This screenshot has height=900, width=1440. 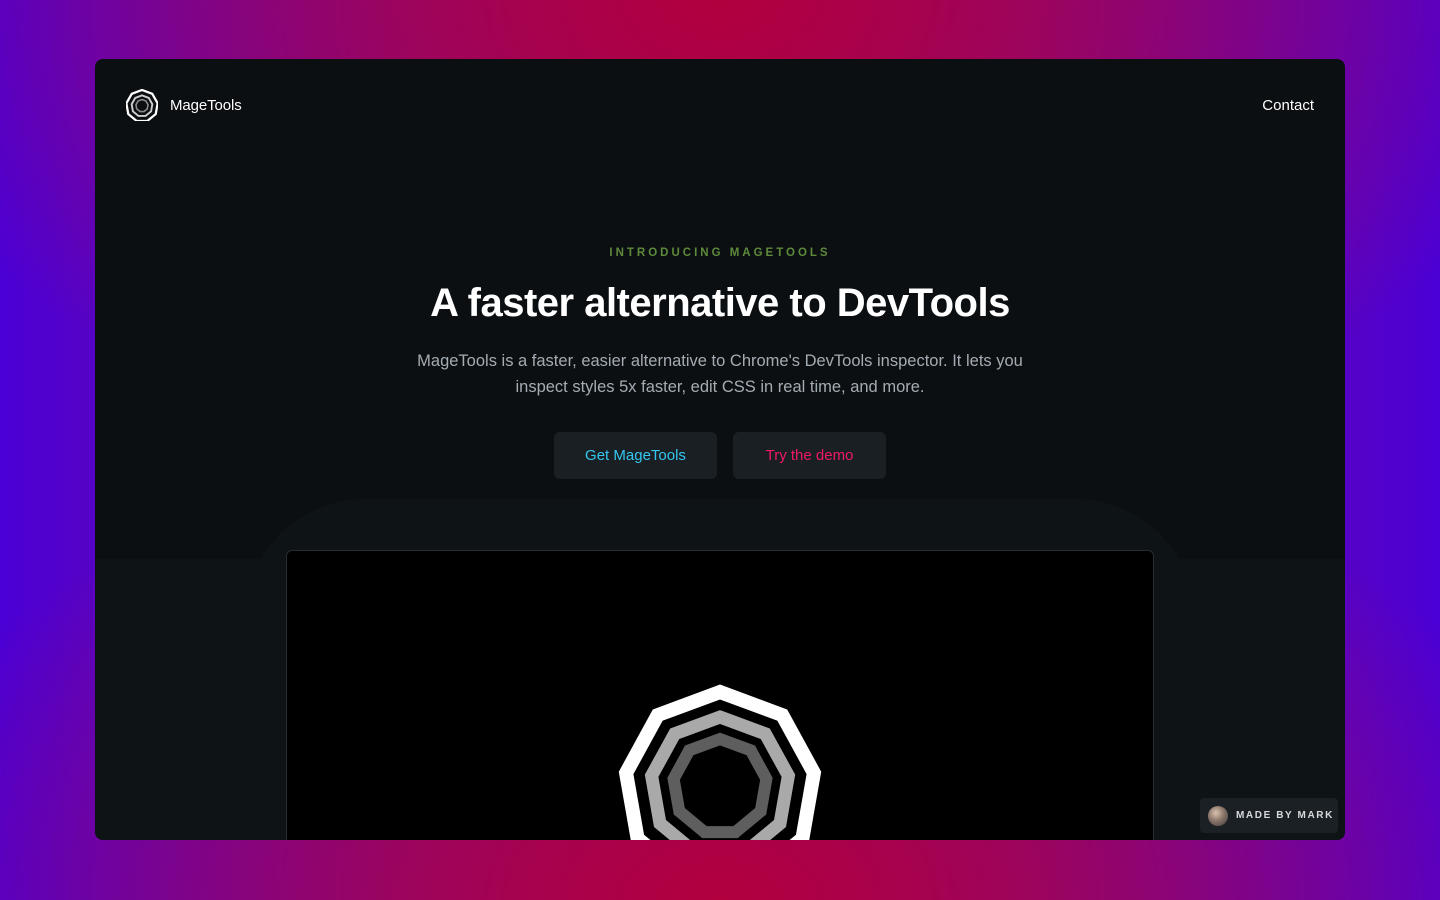 What do you see at coordinates (720, 253) in the screenshot?
I see `hero-eyebrow: INTRODUCING MAGETOOLS` at bounding box center [720, 253].